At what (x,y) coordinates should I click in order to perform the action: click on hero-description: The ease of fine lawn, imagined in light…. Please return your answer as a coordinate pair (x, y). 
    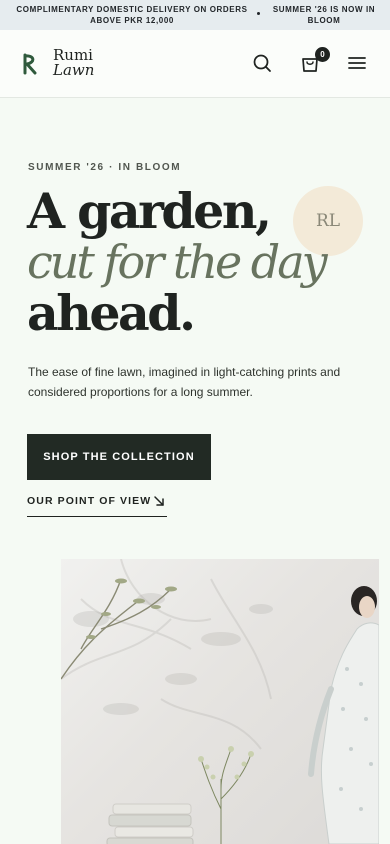
    Looking at the image, I should click on (184, 382).